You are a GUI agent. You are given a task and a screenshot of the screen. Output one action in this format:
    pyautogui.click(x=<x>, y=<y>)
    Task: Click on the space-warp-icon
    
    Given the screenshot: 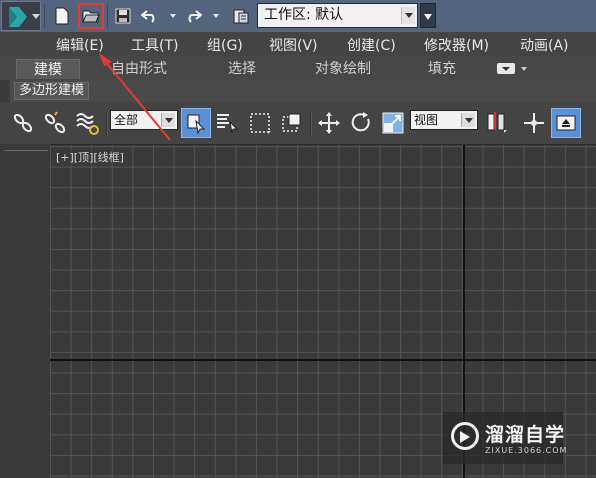 What is the action you would take?
    pyautogui.click(x=87, y=124)
    